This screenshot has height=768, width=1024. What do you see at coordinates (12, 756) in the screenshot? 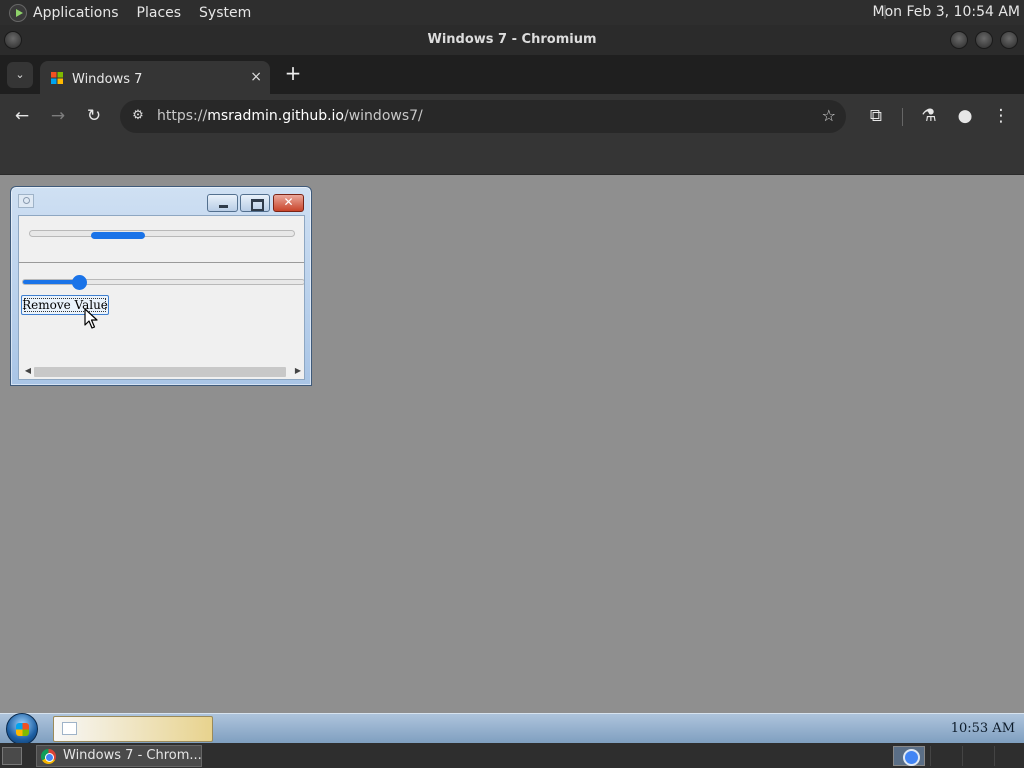
I see `show-desktop-icon` at bounding box center [12, 756].